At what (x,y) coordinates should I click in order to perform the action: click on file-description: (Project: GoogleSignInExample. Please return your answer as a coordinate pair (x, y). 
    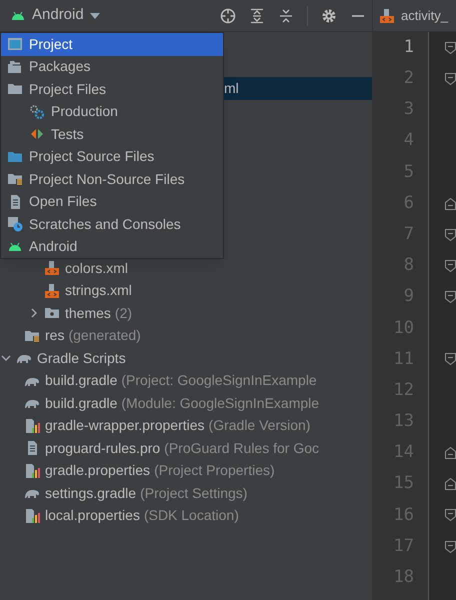
    Looking at the image, I should click on (219, 380).